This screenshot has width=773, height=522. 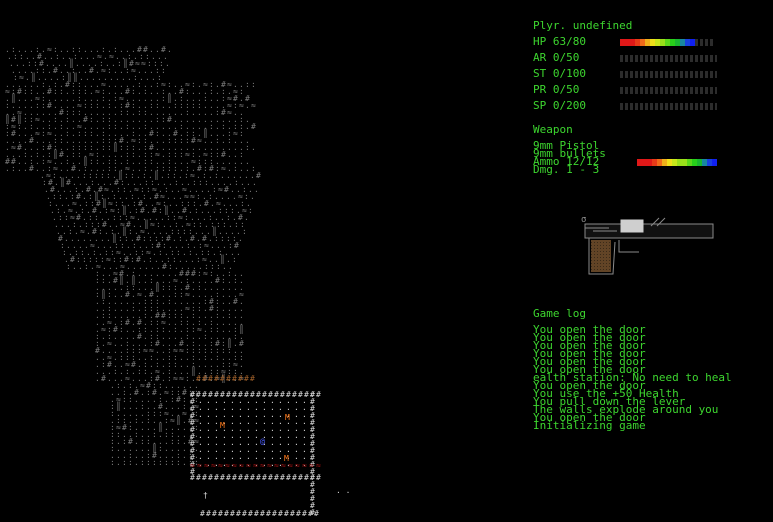 What do you see at coordinates (559, 41) in the screenshot?
I see `hp-label: HP 63/80` at bounding box center [559, 41].